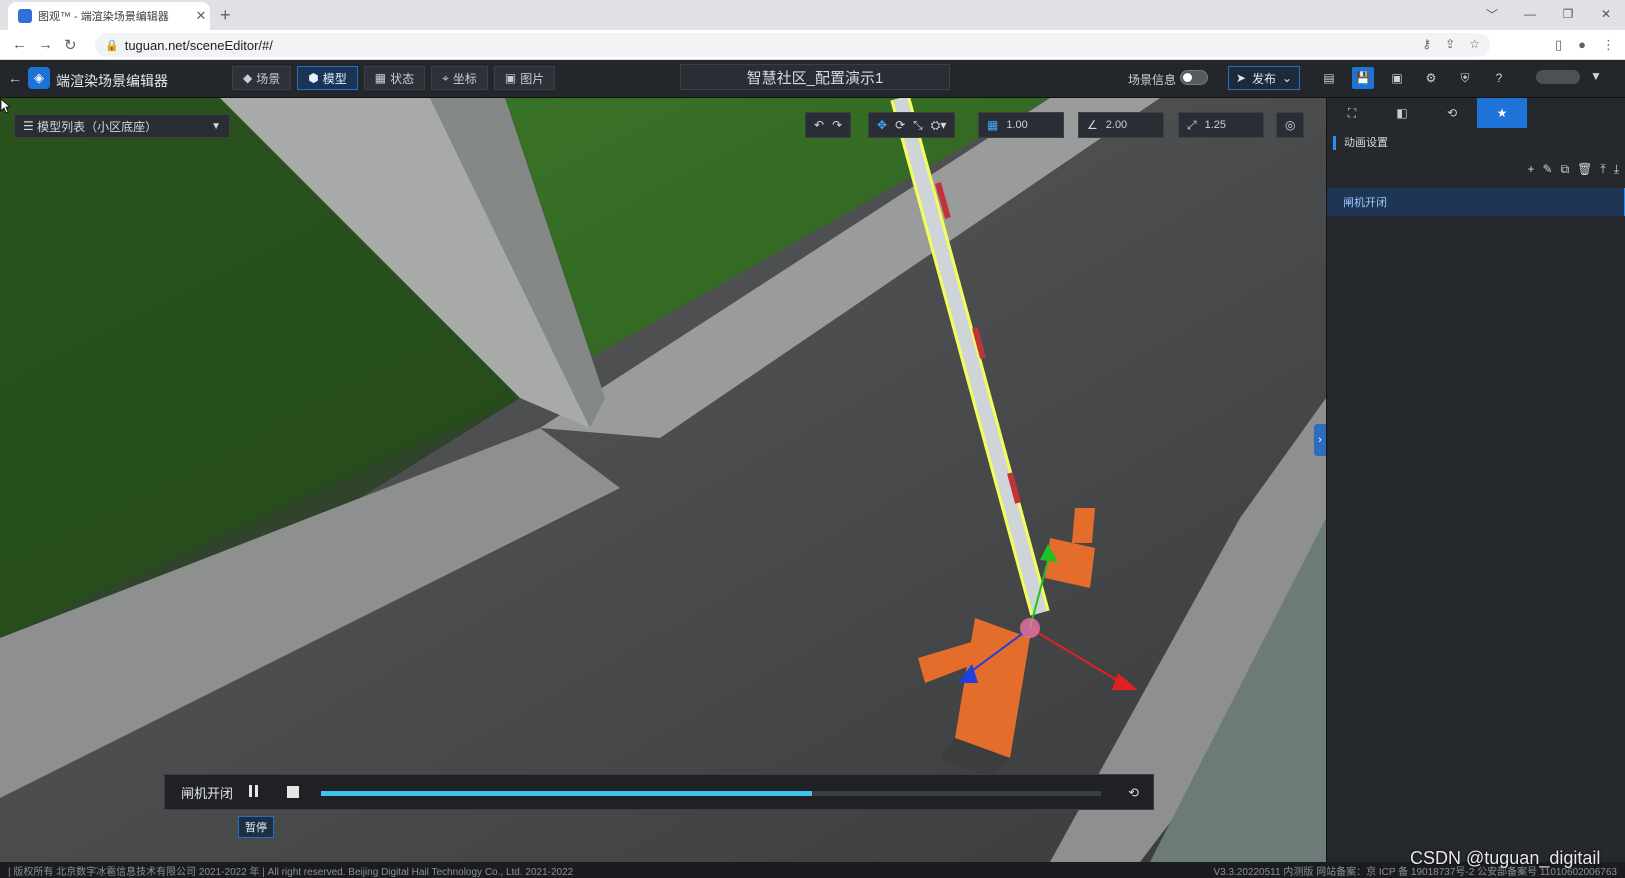  I want to click on scene-title: 智慧社区_配置演示1, so click(815, 77).